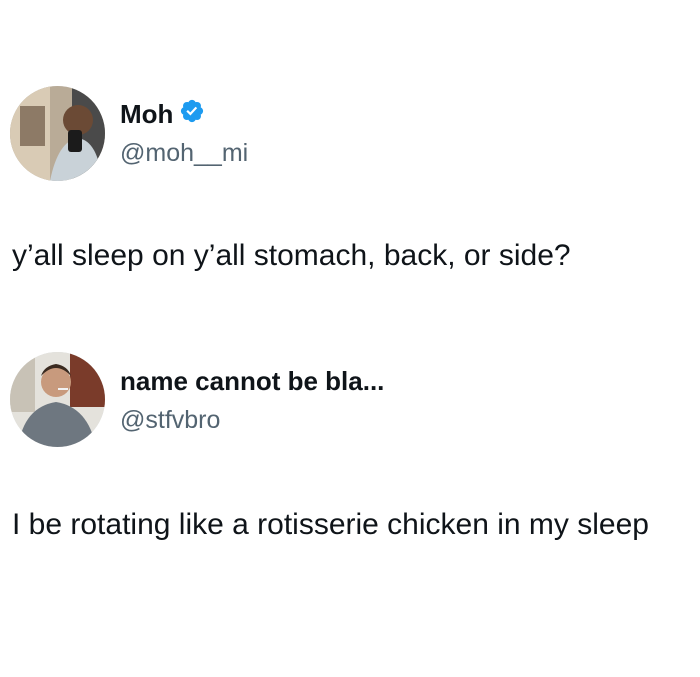 Image resolution: width=700 pixels, height=677 pixels. I want to click on display-name: Moh, so click(162, 115).